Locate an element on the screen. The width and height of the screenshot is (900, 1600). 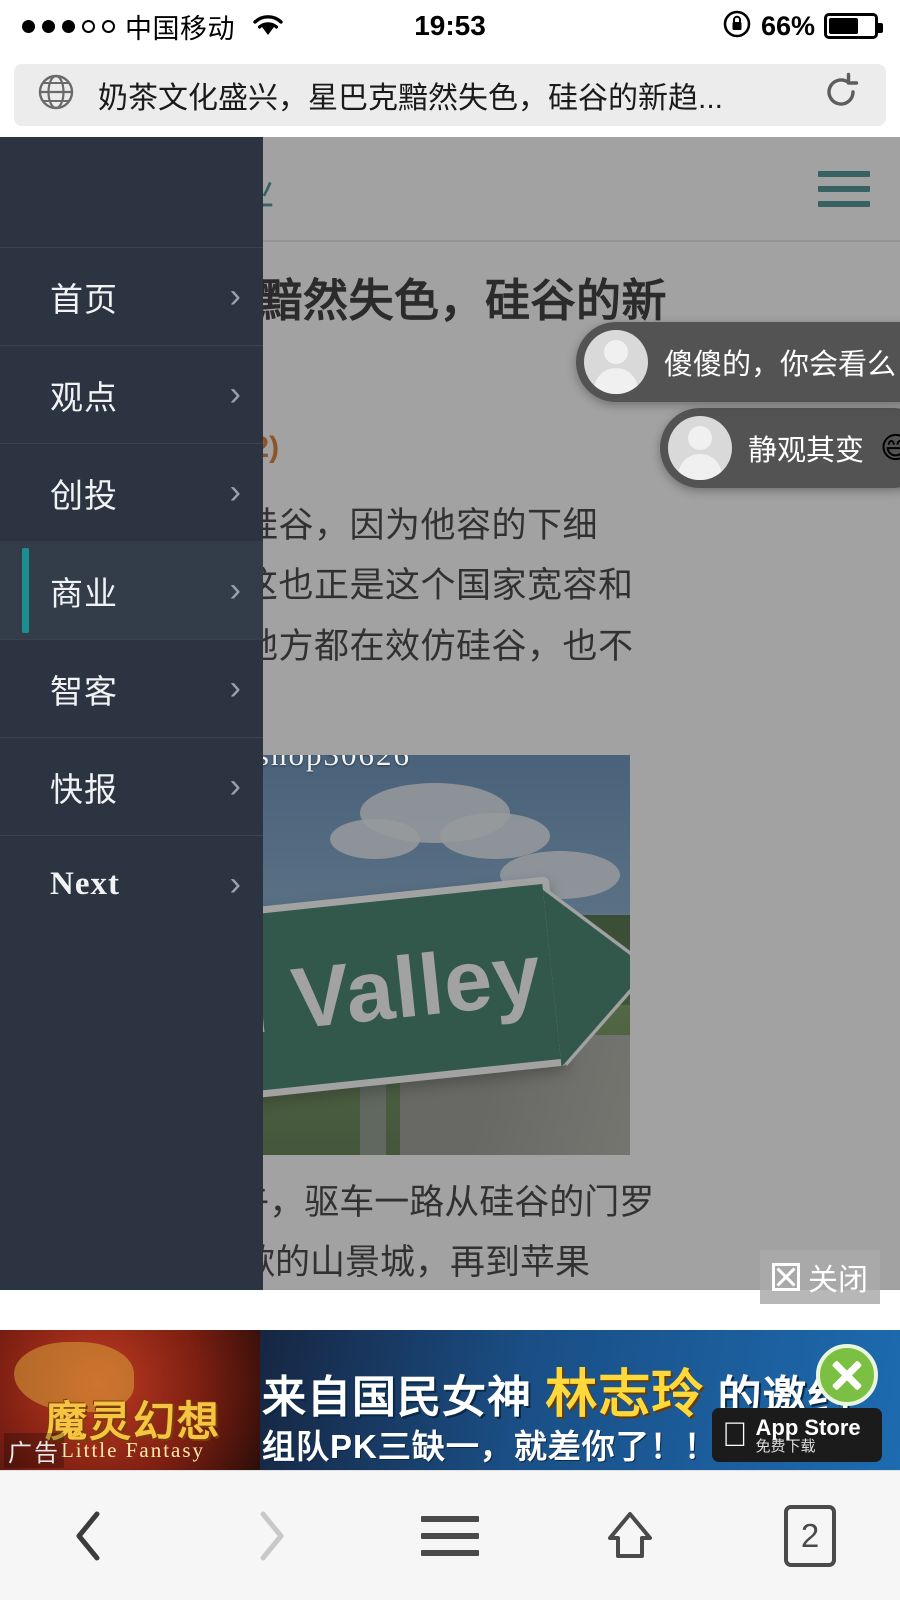
globe-icon is located at coordinates (56, 94).